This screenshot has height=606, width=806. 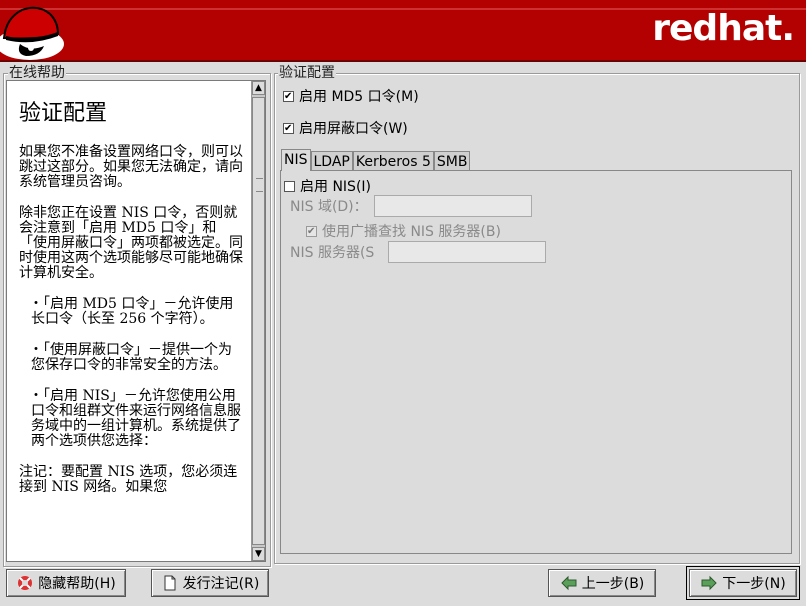 What do you see at coordinates (331, 161) in the screenshot?
I see `tab-ldap: LDAP` at bounding box center [331, 161].